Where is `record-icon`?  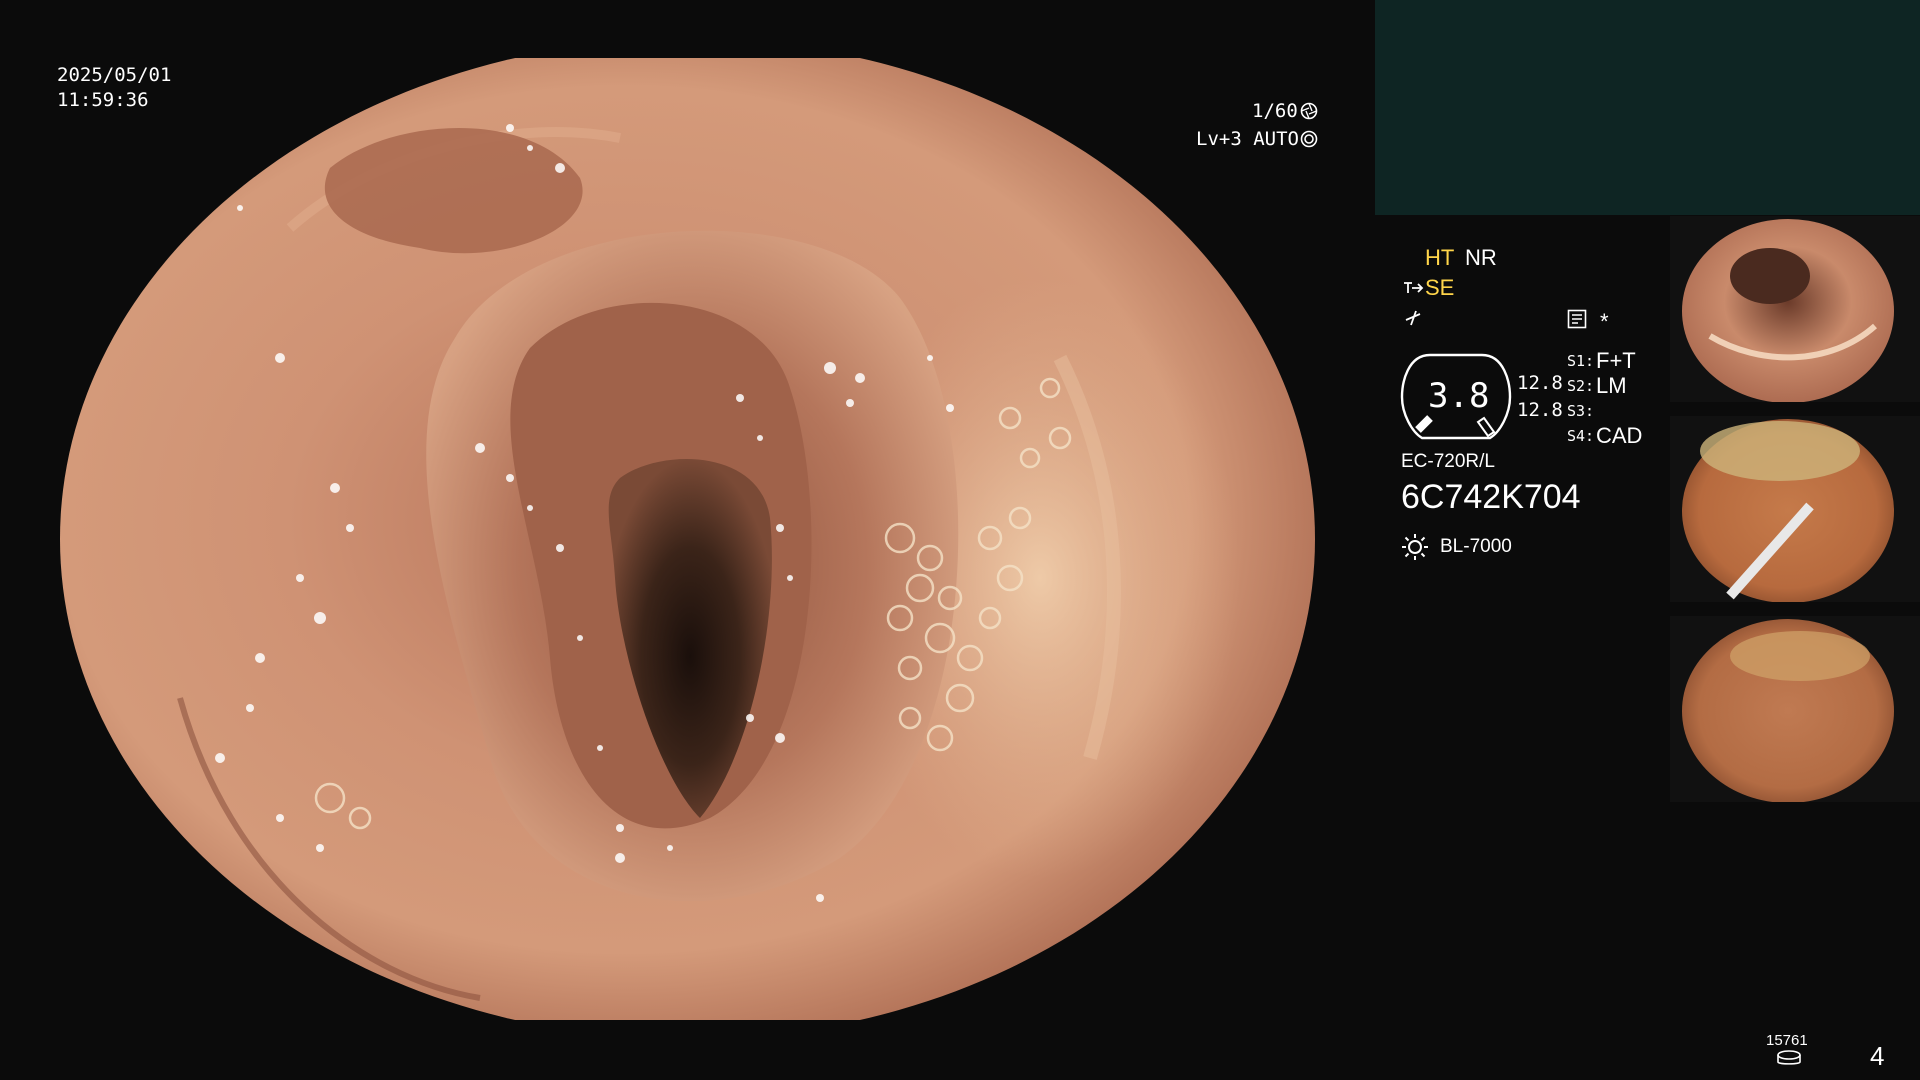
record-icon is located at coordinates (1577, 319).